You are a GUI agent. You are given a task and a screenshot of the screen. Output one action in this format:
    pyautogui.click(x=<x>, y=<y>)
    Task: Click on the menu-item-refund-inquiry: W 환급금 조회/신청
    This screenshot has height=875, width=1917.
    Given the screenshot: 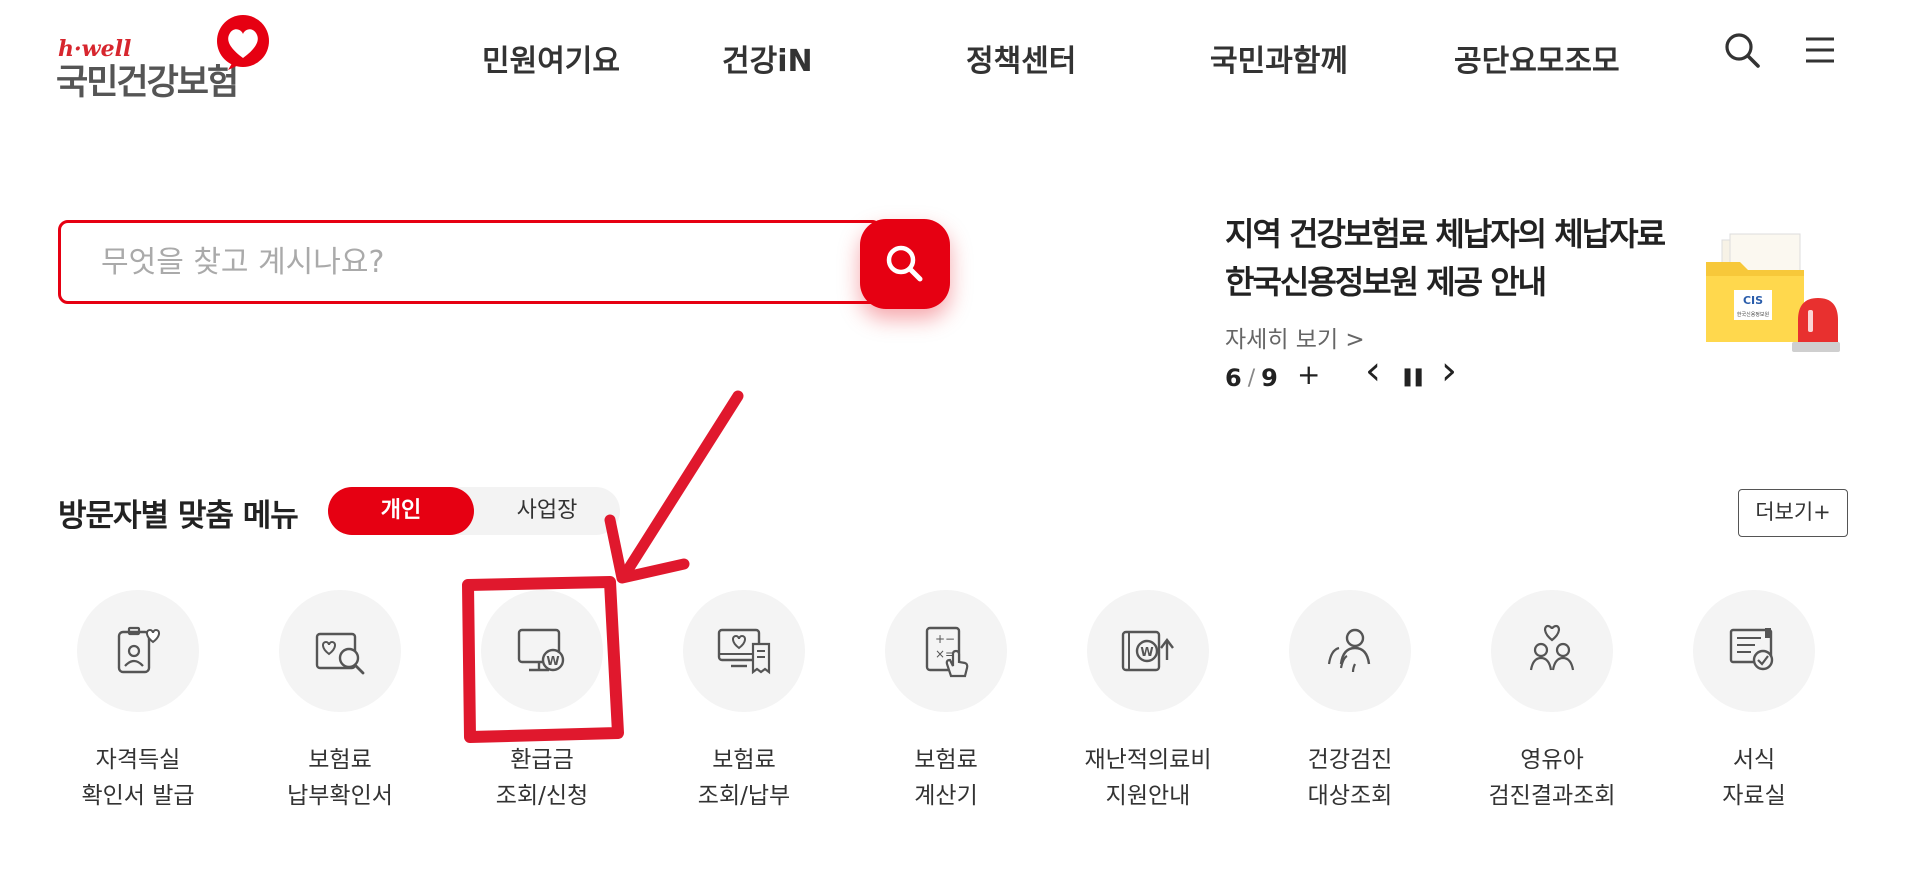 What is the action you would take?
    pyautogui.click(x=542, y=702)
    